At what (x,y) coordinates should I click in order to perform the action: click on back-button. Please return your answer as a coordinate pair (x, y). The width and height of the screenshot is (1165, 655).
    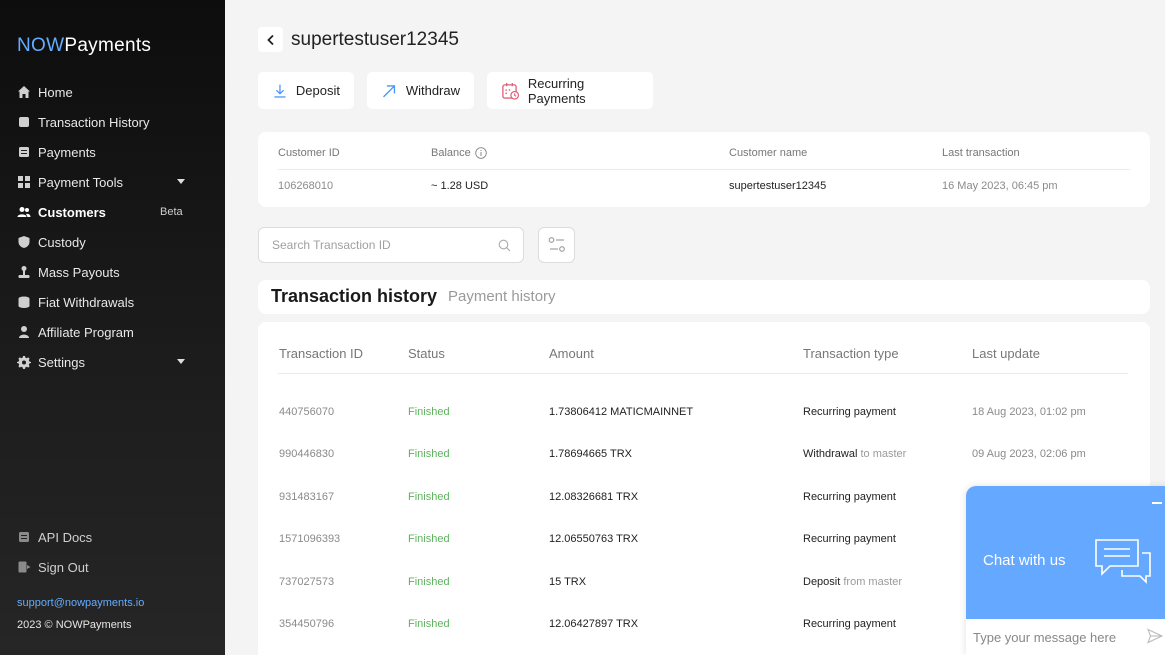
    Looking at the image, I should click on (270, 39).